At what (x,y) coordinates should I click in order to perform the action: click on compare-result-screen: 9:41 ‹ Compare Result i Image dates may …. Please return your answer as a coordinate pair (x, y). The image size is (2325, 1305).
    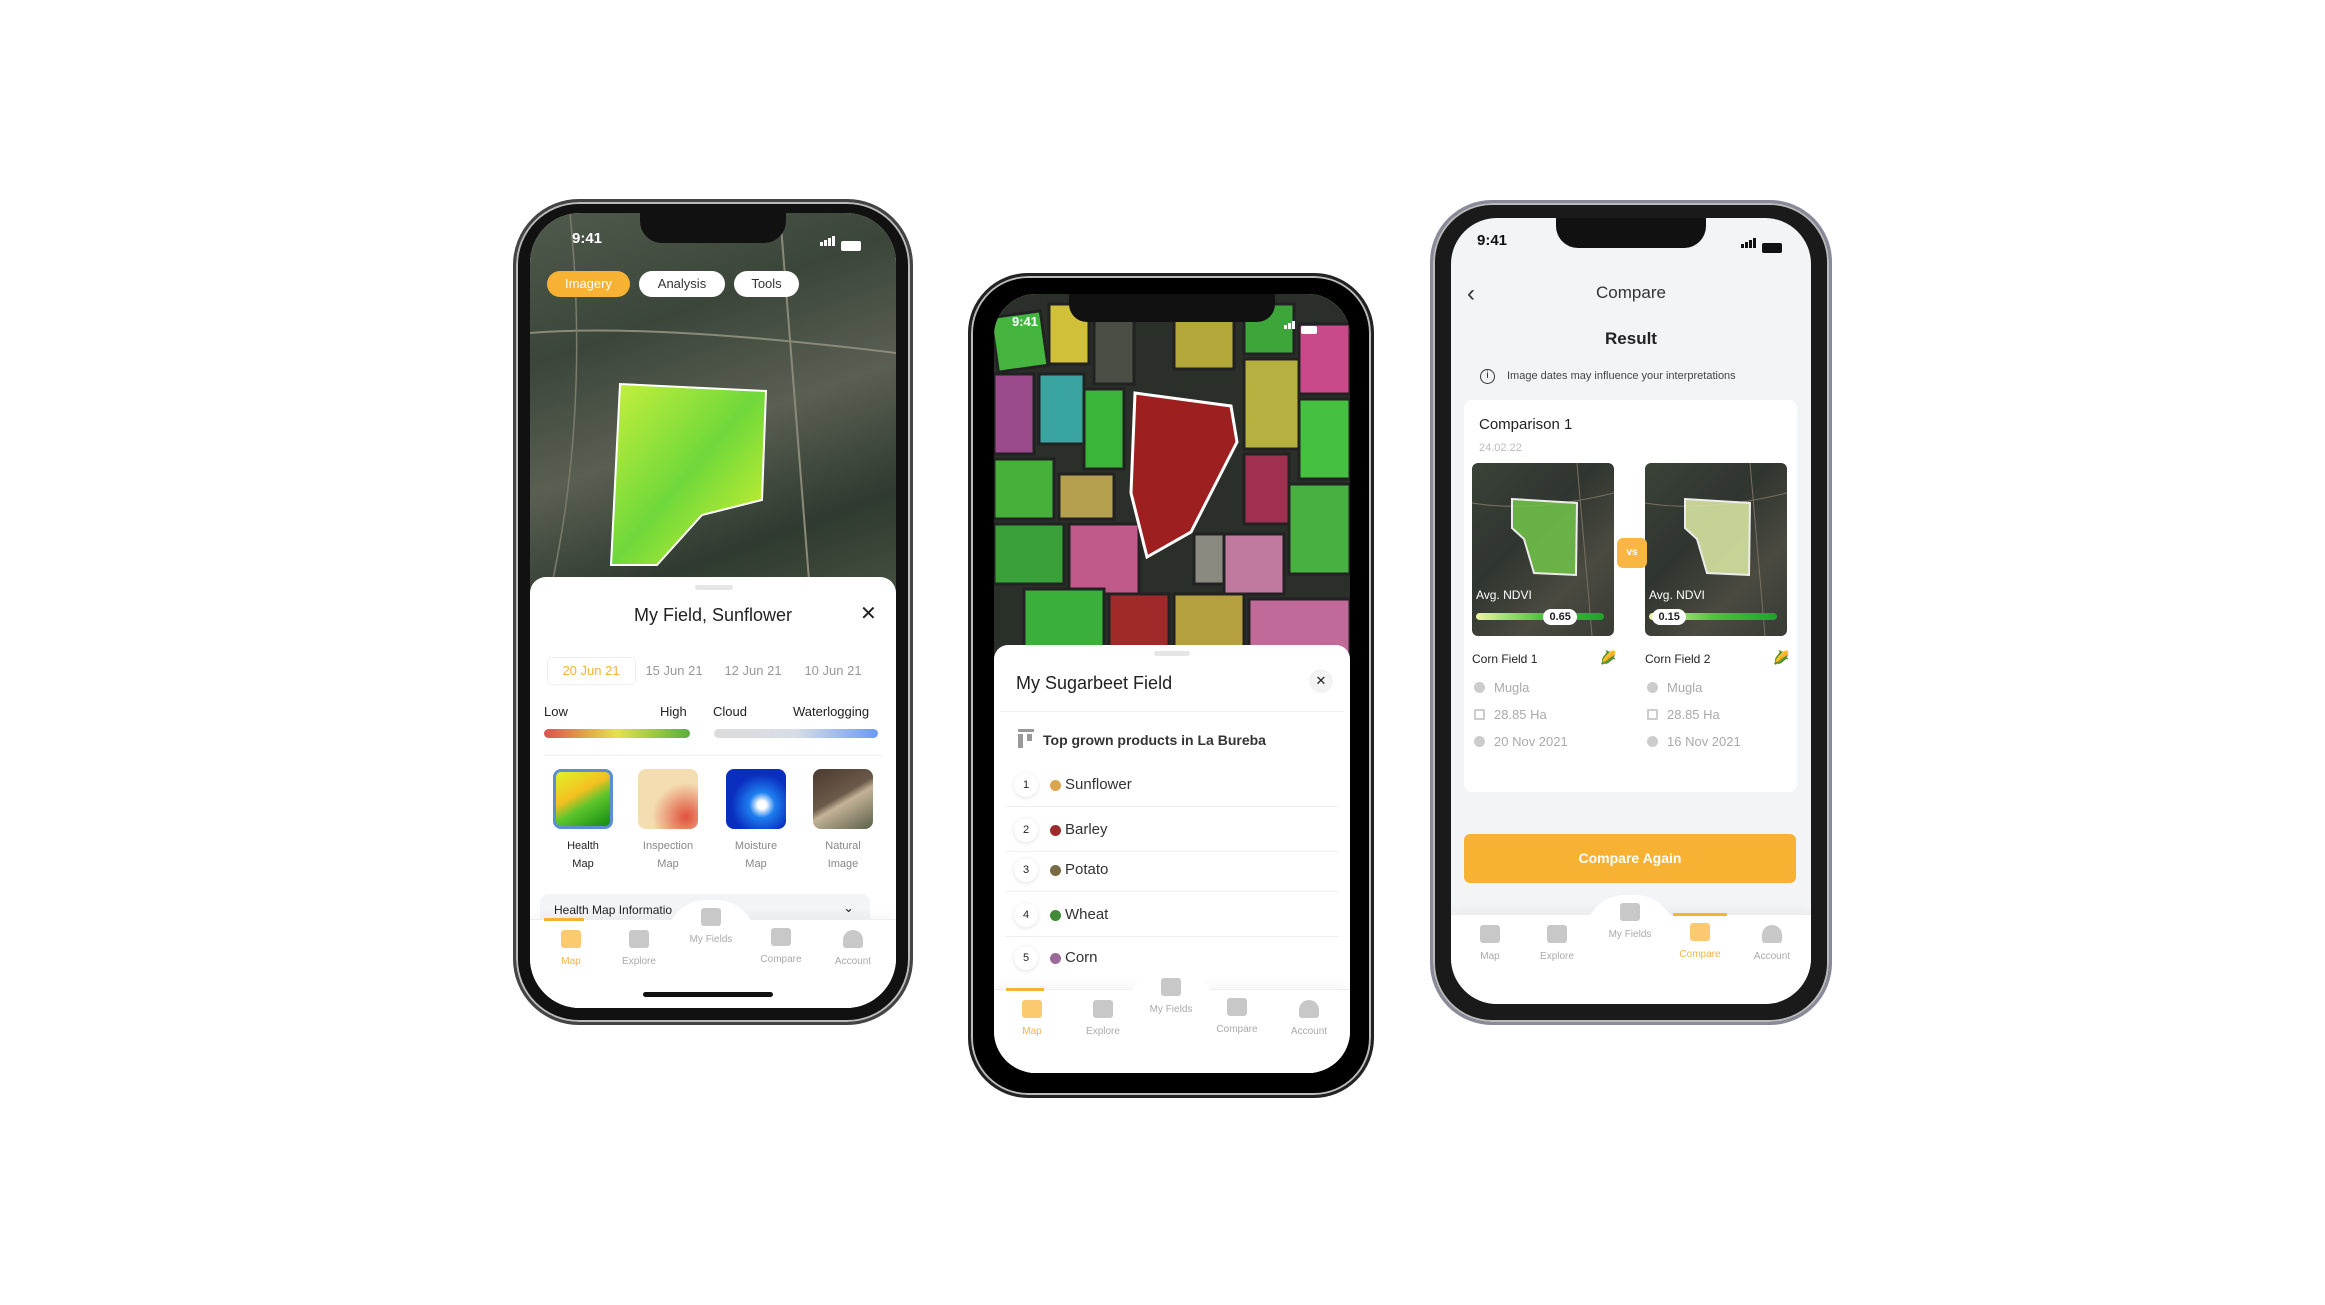
    Looking at the image, I should click on (1631, 611).